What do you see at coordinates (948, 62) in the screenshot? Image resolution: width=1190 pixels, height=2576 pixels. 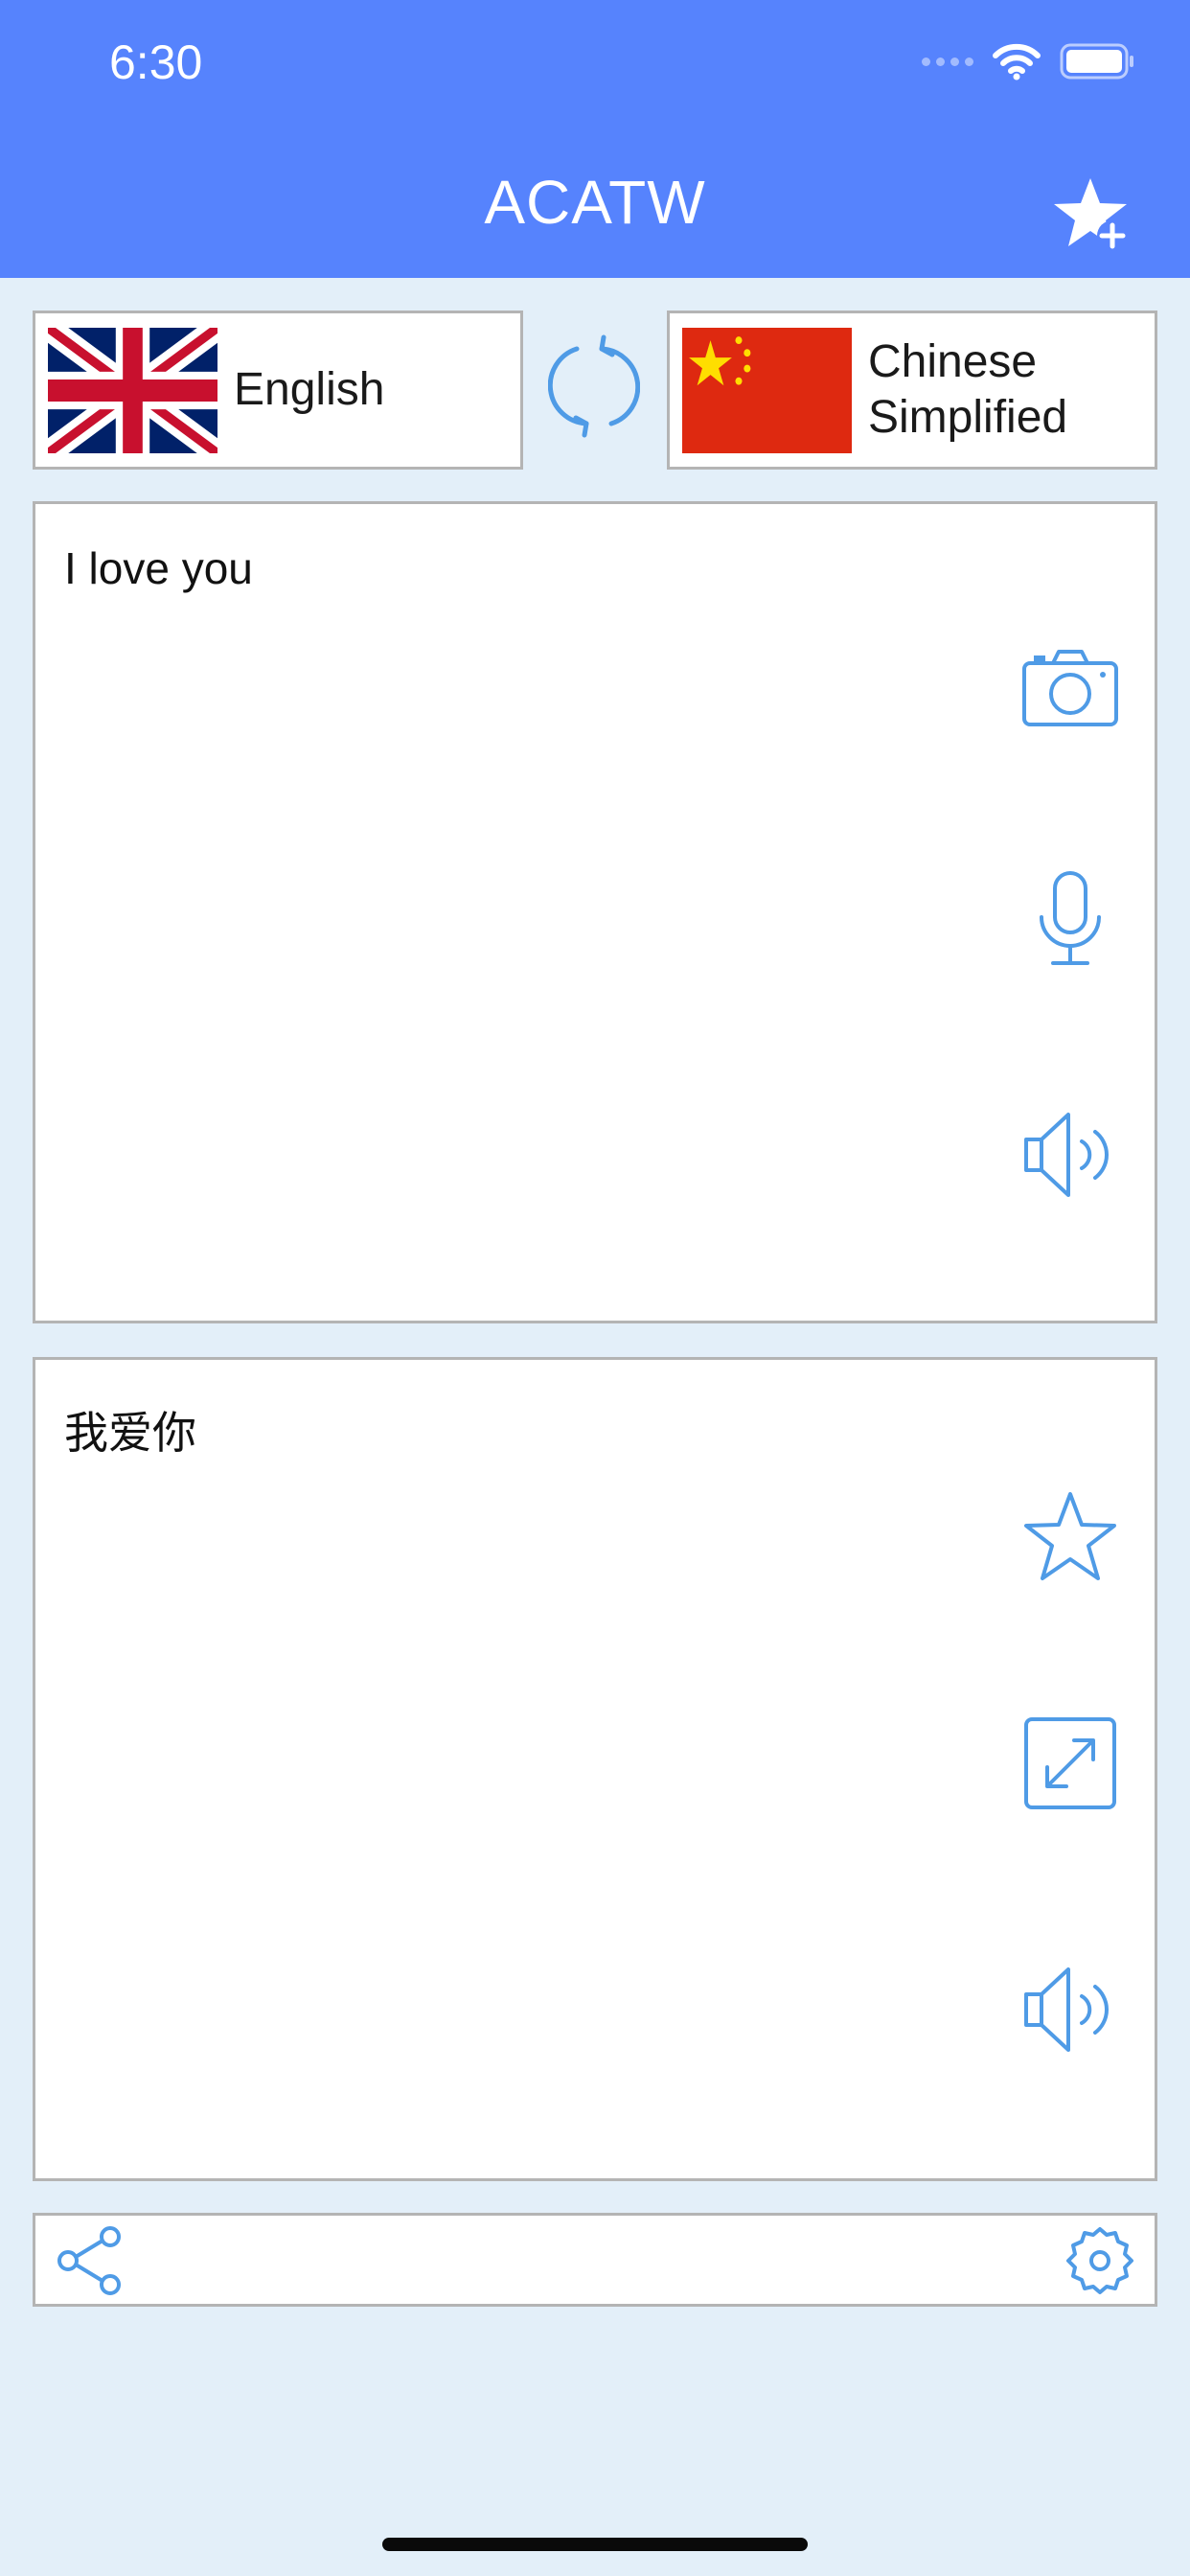 I see `cellular-signal-icon` at bounding box center [948, 62].